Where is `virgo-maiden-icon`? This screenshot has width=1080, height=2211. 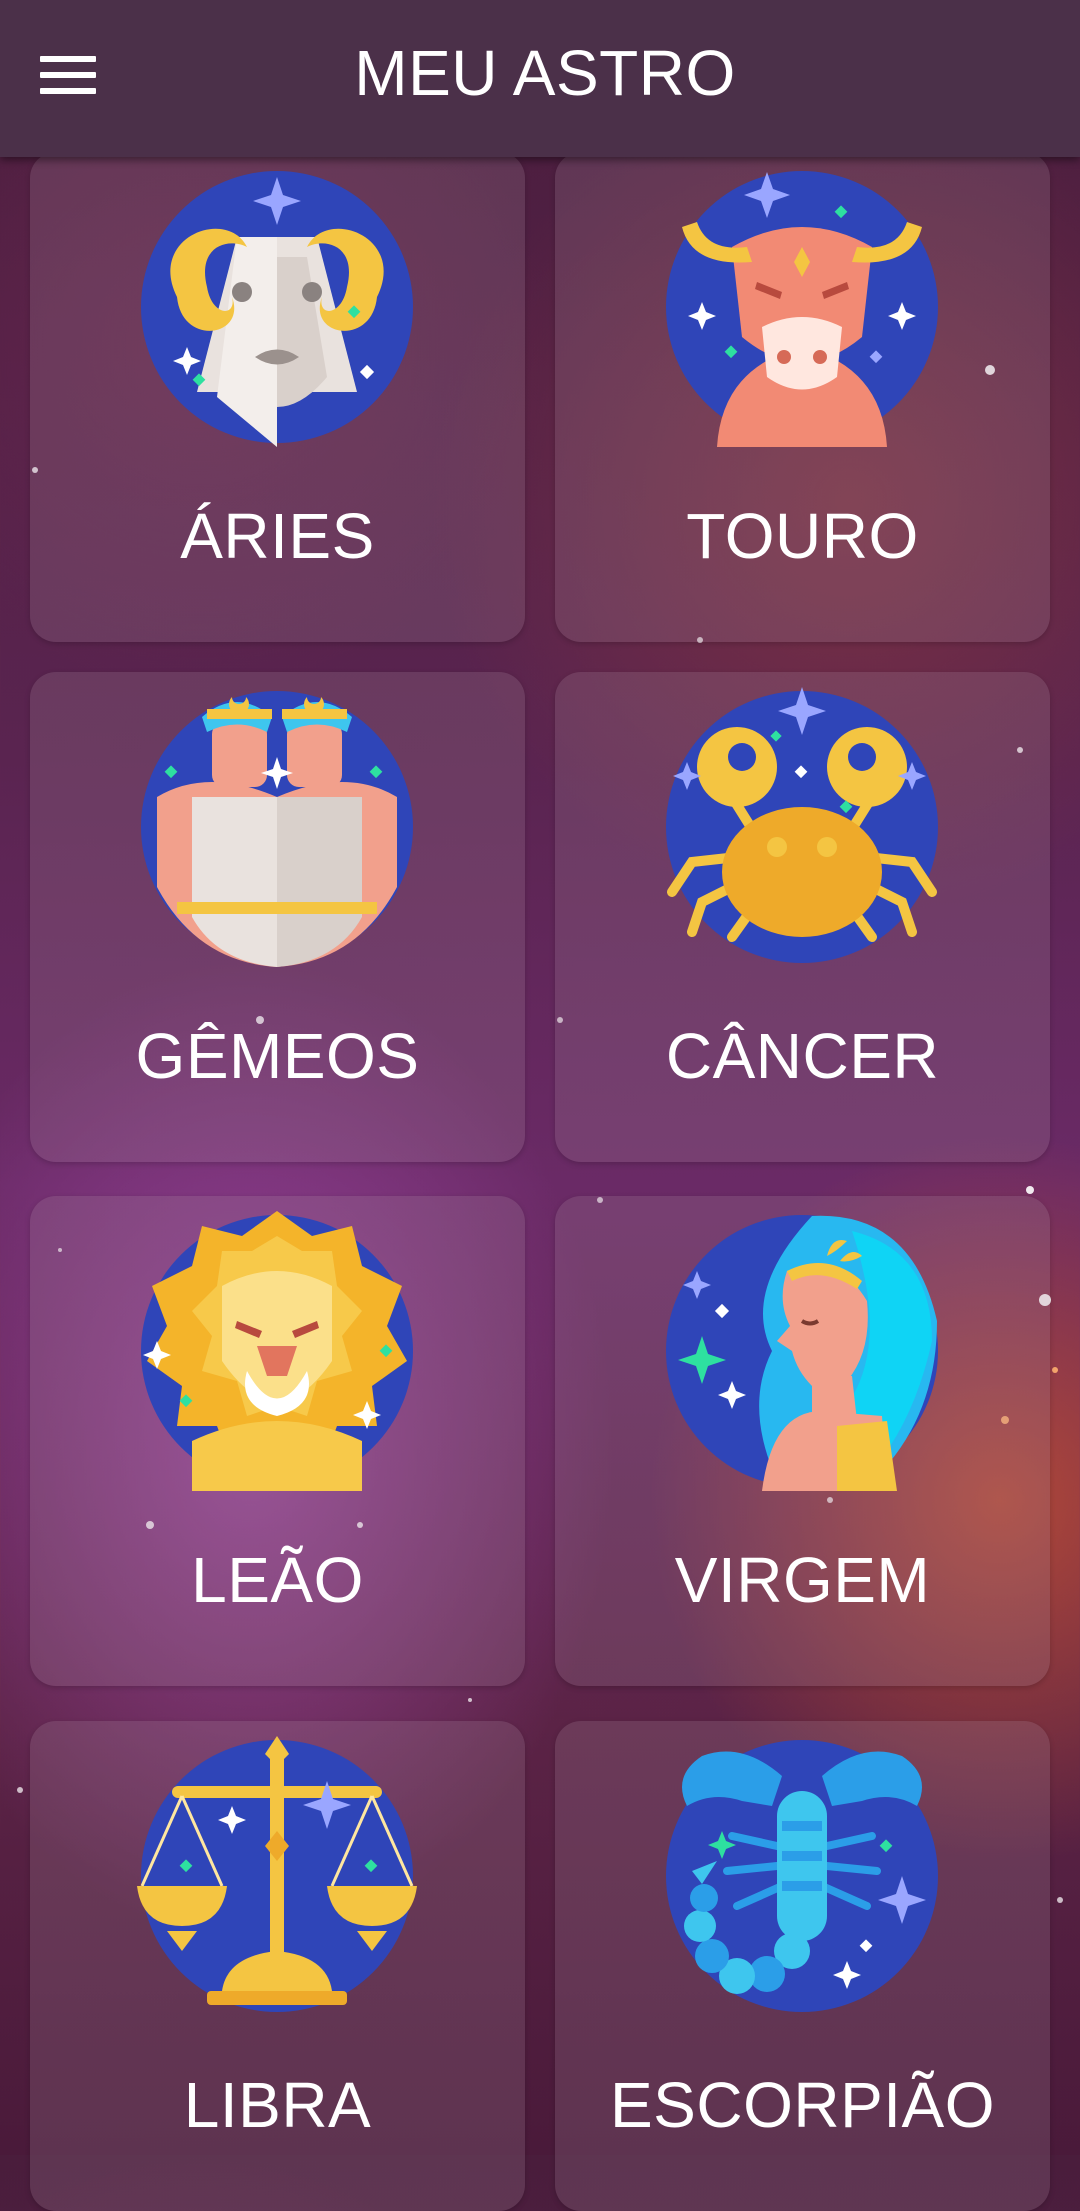 virgo-maiden-icon is located at coordinates (802, 1353).